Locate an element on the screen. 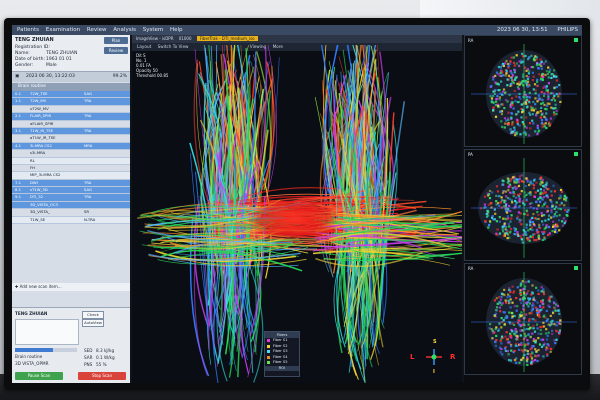 This screenshot has height=400, width=600. sequence-row: 2.1 FLAIR_SPIR TRA is located at coordinates (71, 117).